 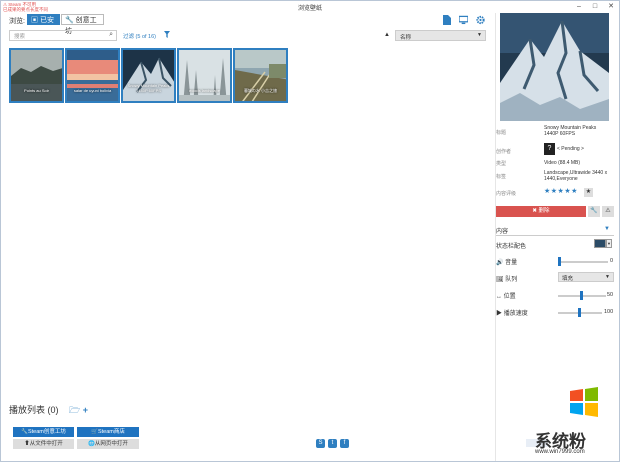 What do you see at coordinates (595, 6) in the screenshot?
I see `maximize-button: □` at bounding box center [595, 6].